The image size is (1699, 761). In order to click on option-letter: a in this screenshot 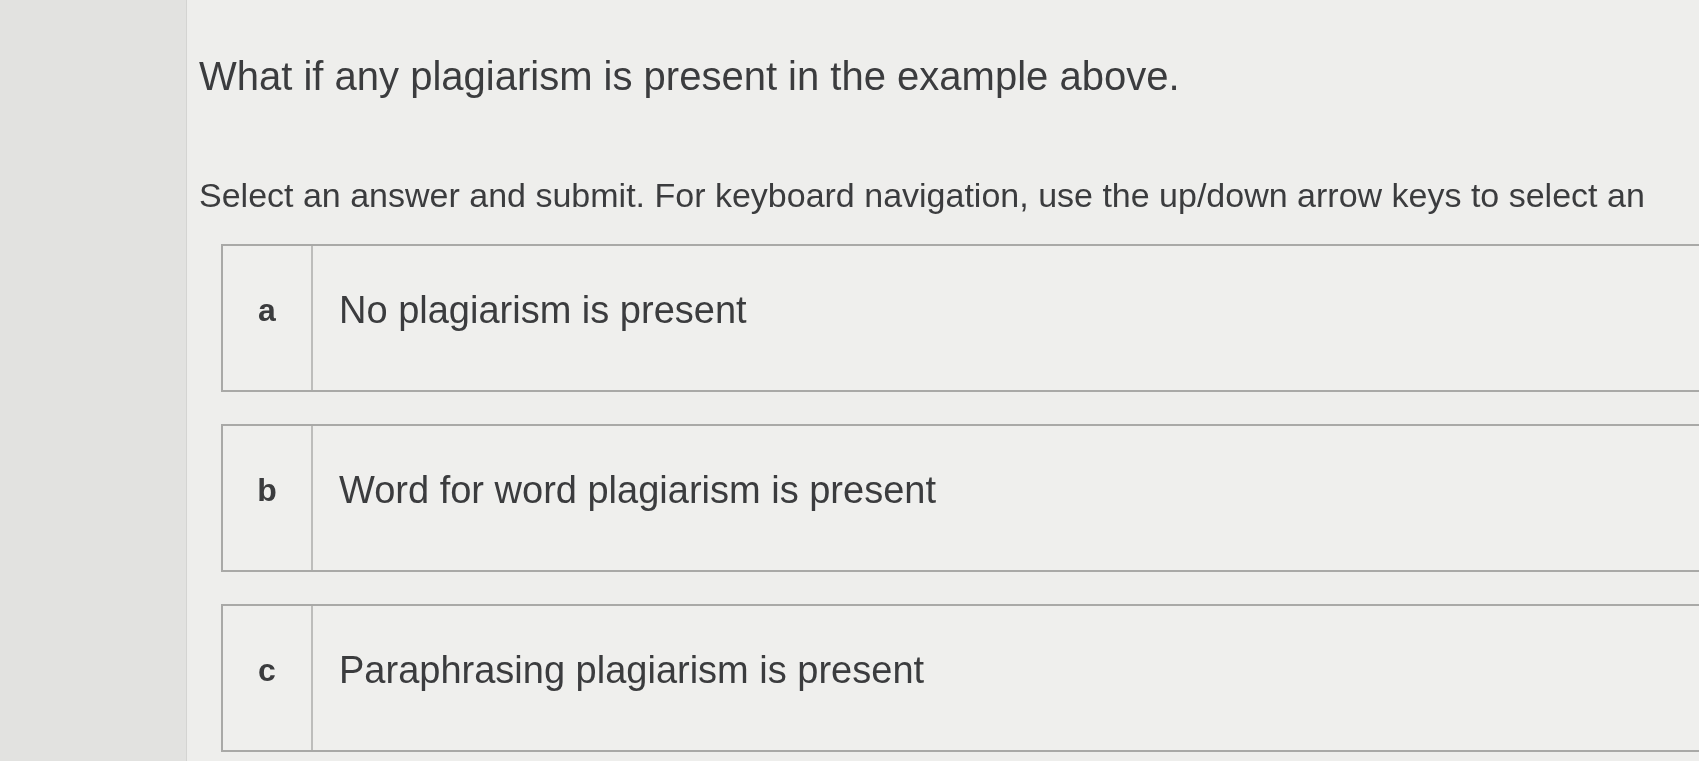, I will do `click(268, 317)`.